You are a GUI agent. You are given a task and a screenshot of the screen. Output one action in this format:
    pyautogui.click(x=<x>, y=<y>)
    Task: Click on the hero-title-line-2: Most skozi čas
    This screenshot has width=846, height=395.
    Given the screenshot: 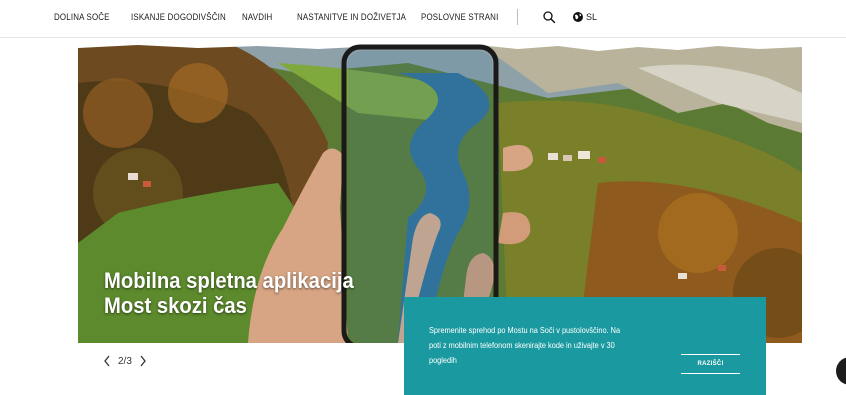 What is the action you would take?
    pyautogui.click(x=175, y=305)
    